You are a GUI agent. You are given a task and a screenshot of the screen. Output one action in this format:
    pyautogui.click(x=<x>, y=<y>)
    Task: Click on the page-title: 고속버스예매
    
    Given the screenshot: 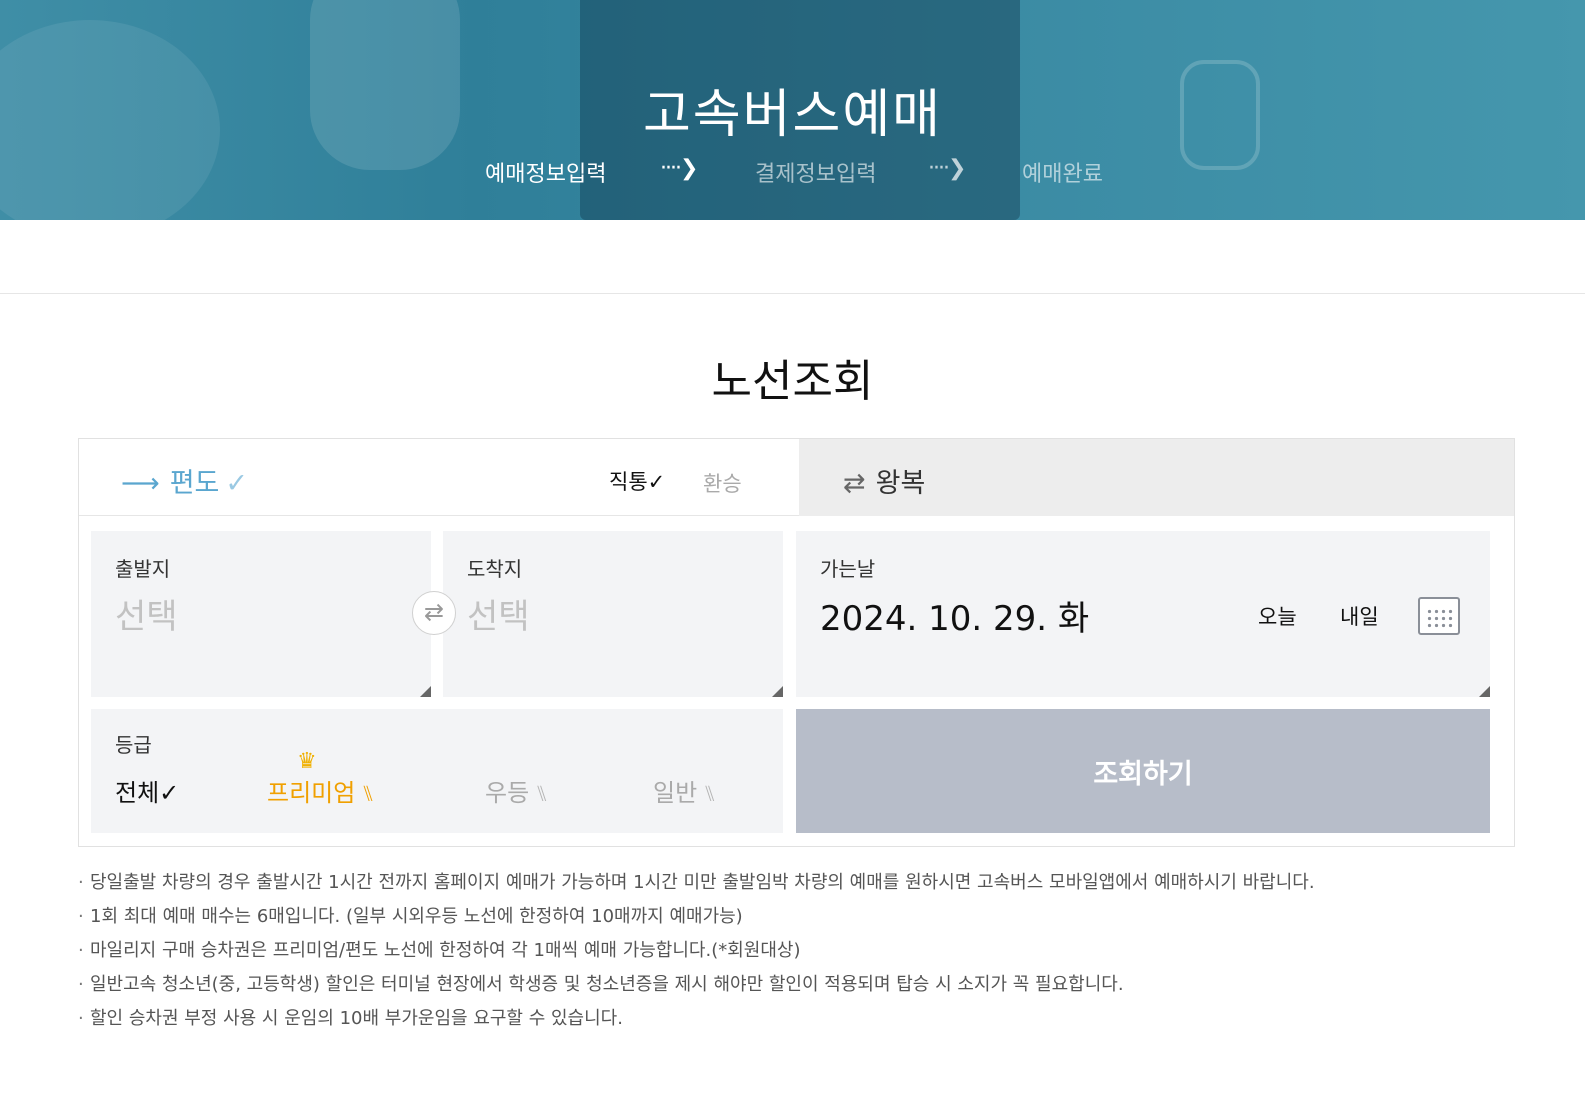 What is the action you would take?
    pyautogui.click(x=792, y=115)
    